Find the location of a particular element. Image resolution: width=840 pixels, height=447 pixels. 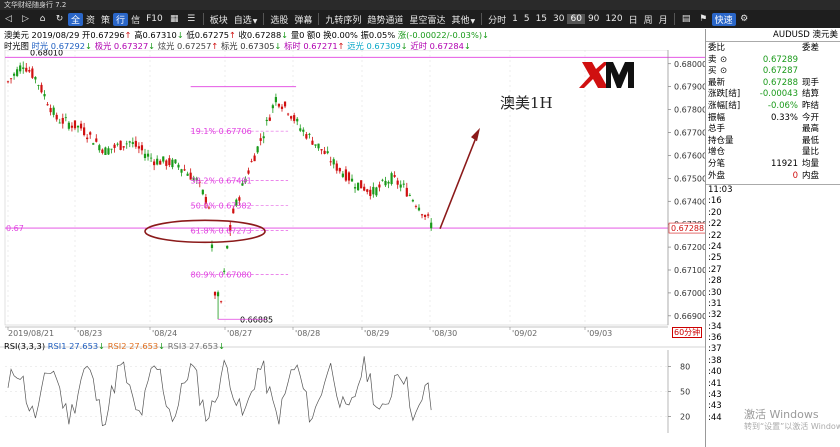

sector-menu: 板块 is located at coordinates (219, 19).